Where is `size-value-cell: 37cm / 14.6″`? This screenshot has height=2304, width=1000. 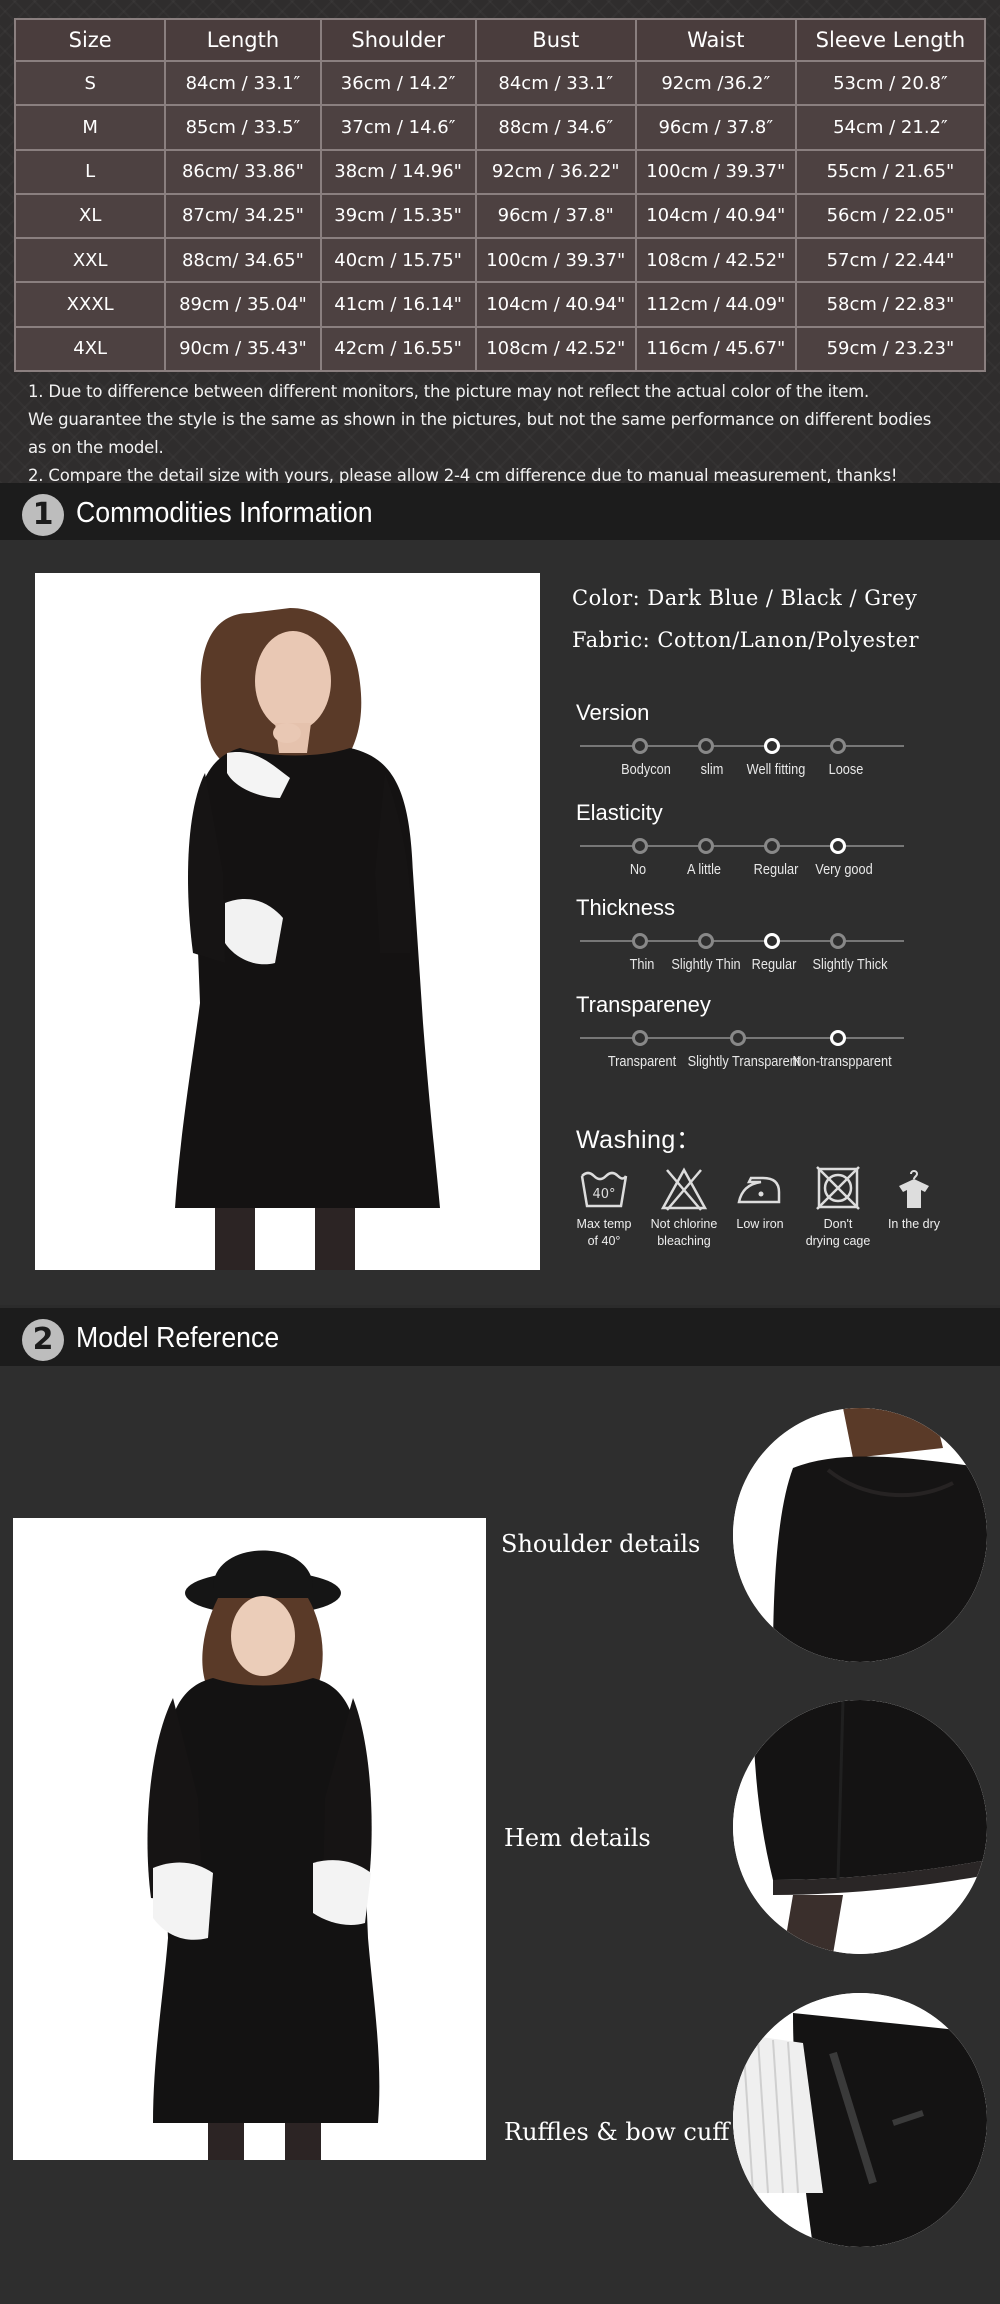 size-value-cell: 37cm / 14.6″ is located at coordinates (398, 127).